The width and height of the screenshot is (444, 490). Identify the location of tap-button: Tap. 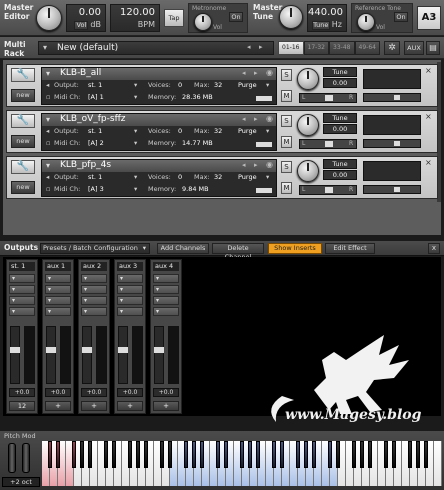
(174, 18).